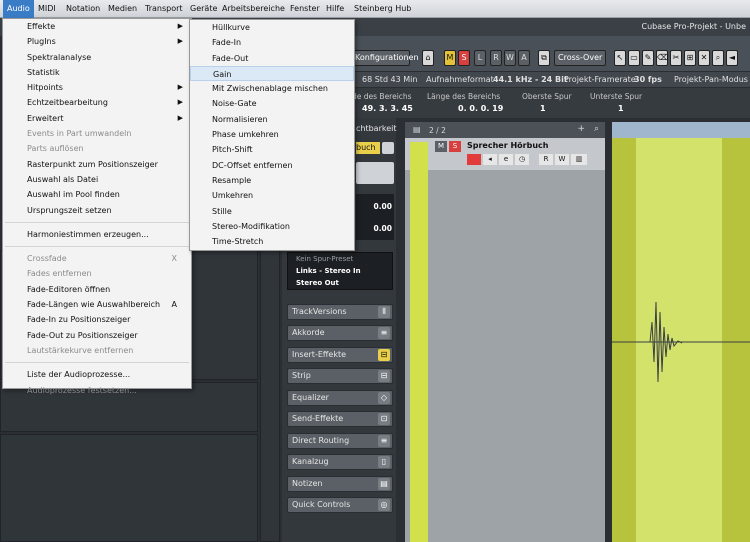 The height and width of the screenshot is (542, 750). I want to click on monitor-icon: ◂, so click(490, 159).